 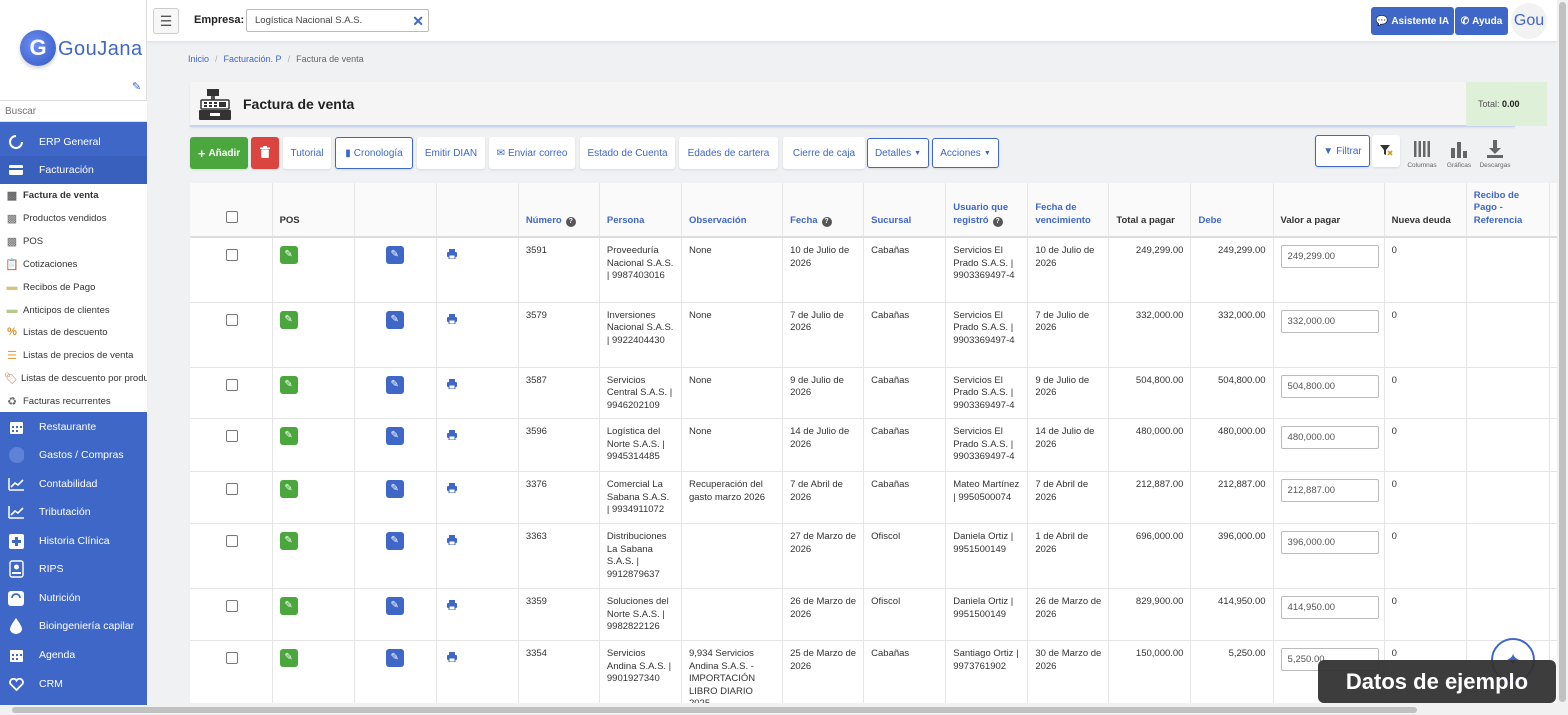 What do you see at coordinates (1329, 437) in the screenshot?
I see `valor-a-pagar-input: 480,000.00` at bounding box center [1329, 437].